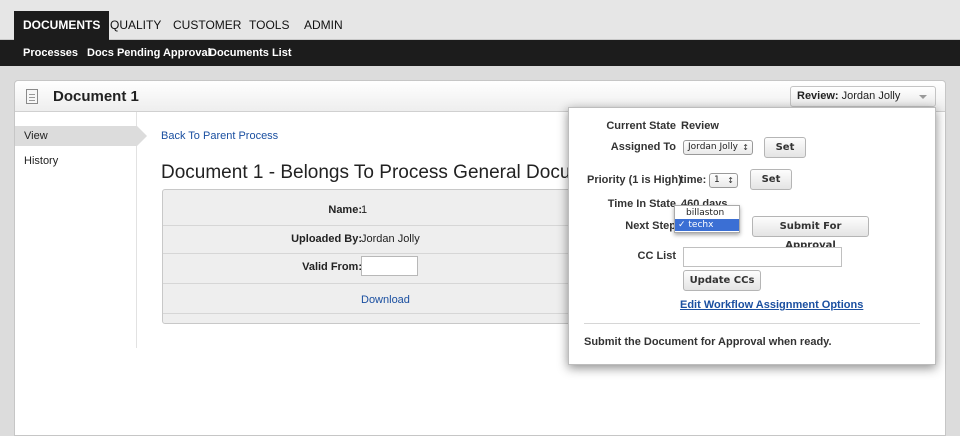  Describe the element at coordinates (810, 233) in the screenshot. I see `submit-for-approval-button: Submit For Approval` at that location.